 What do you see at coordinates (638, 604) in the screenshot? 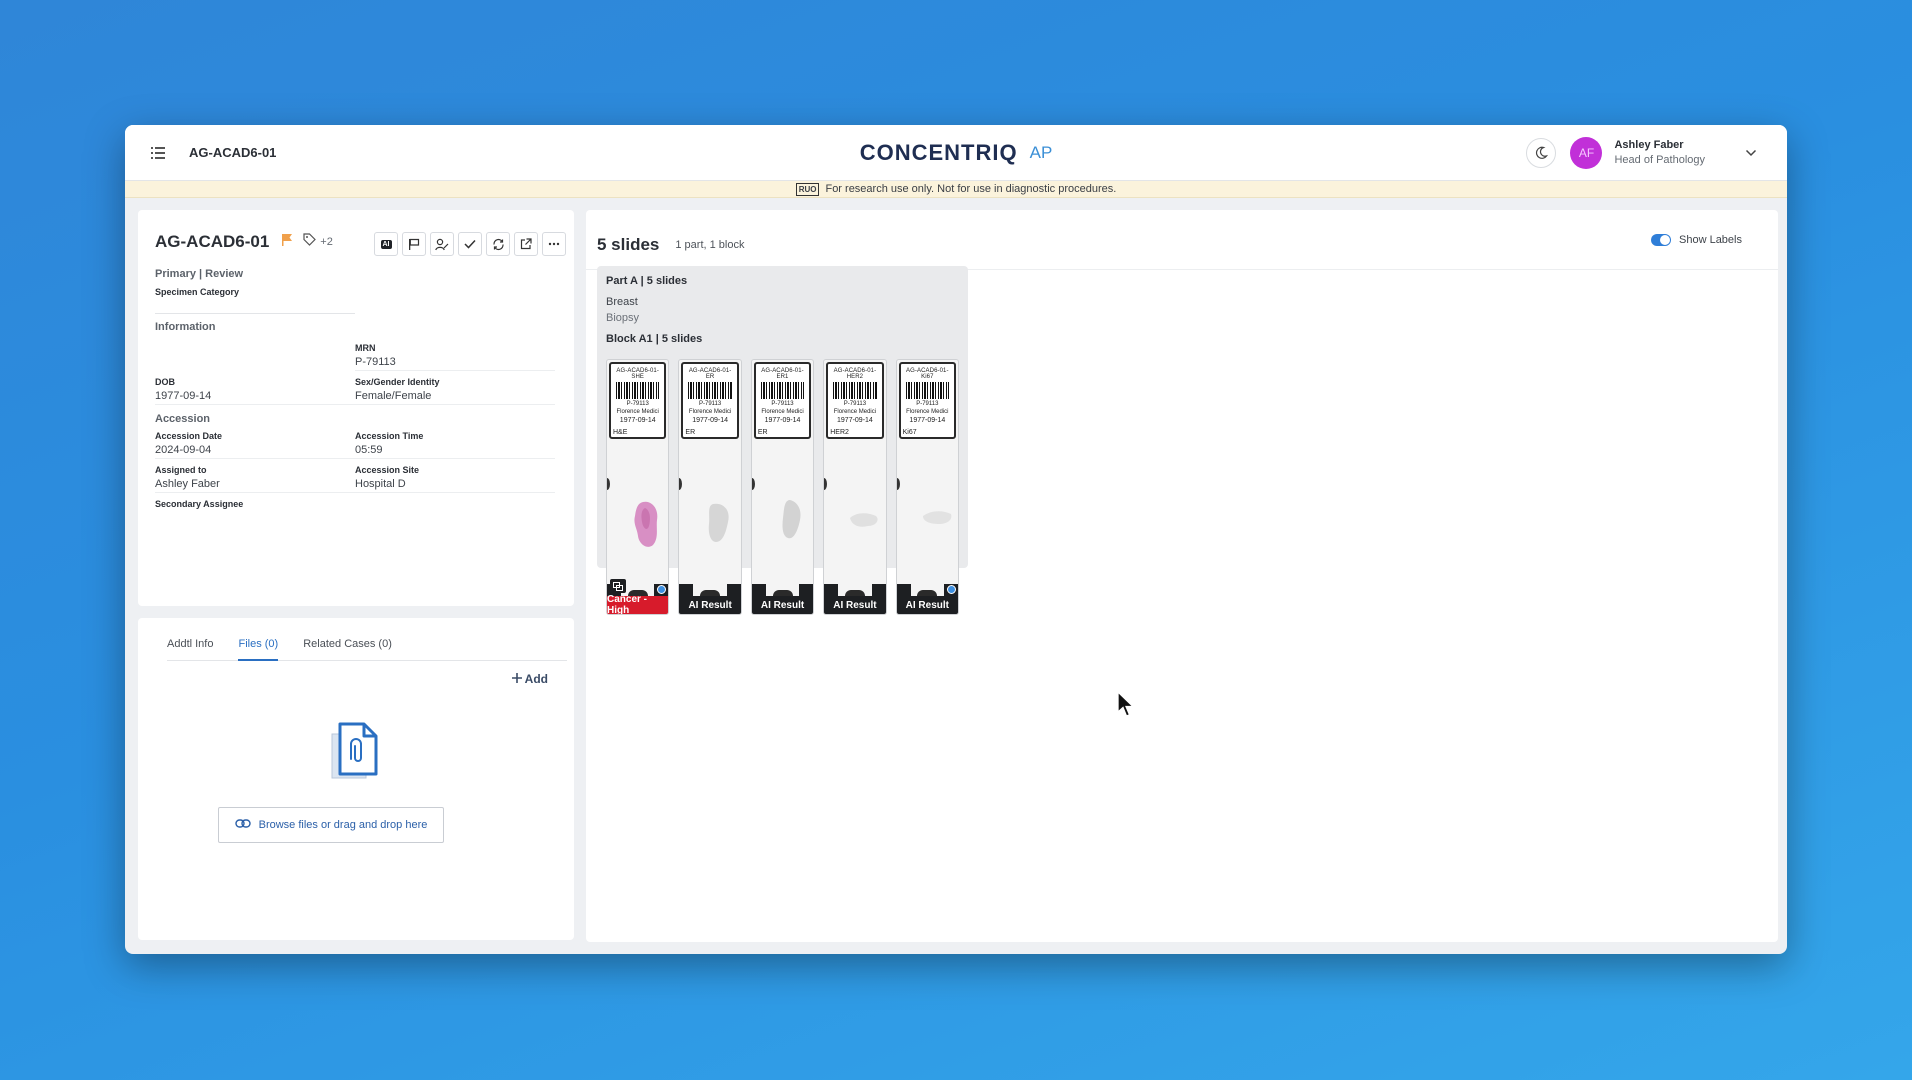
I see `slide-result: Cancer - High` at bounding box center [638, 604].